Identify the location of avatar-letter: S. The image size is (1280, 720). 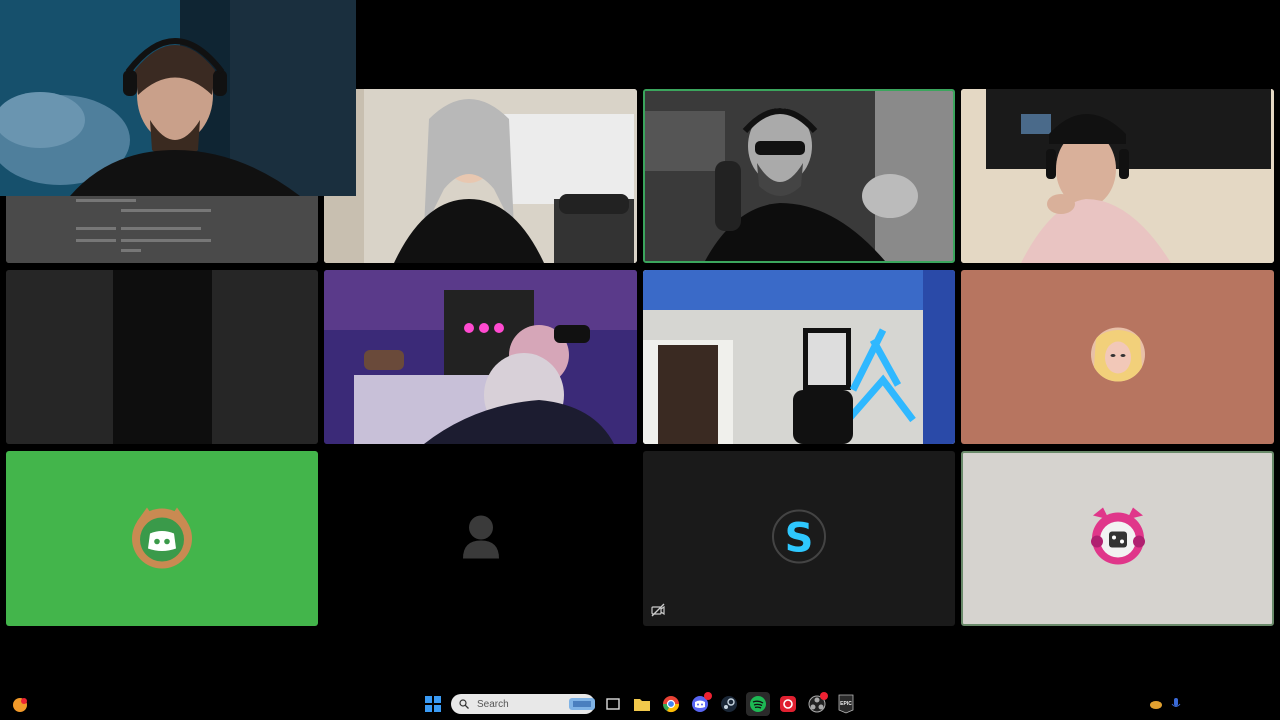
(799, 538).